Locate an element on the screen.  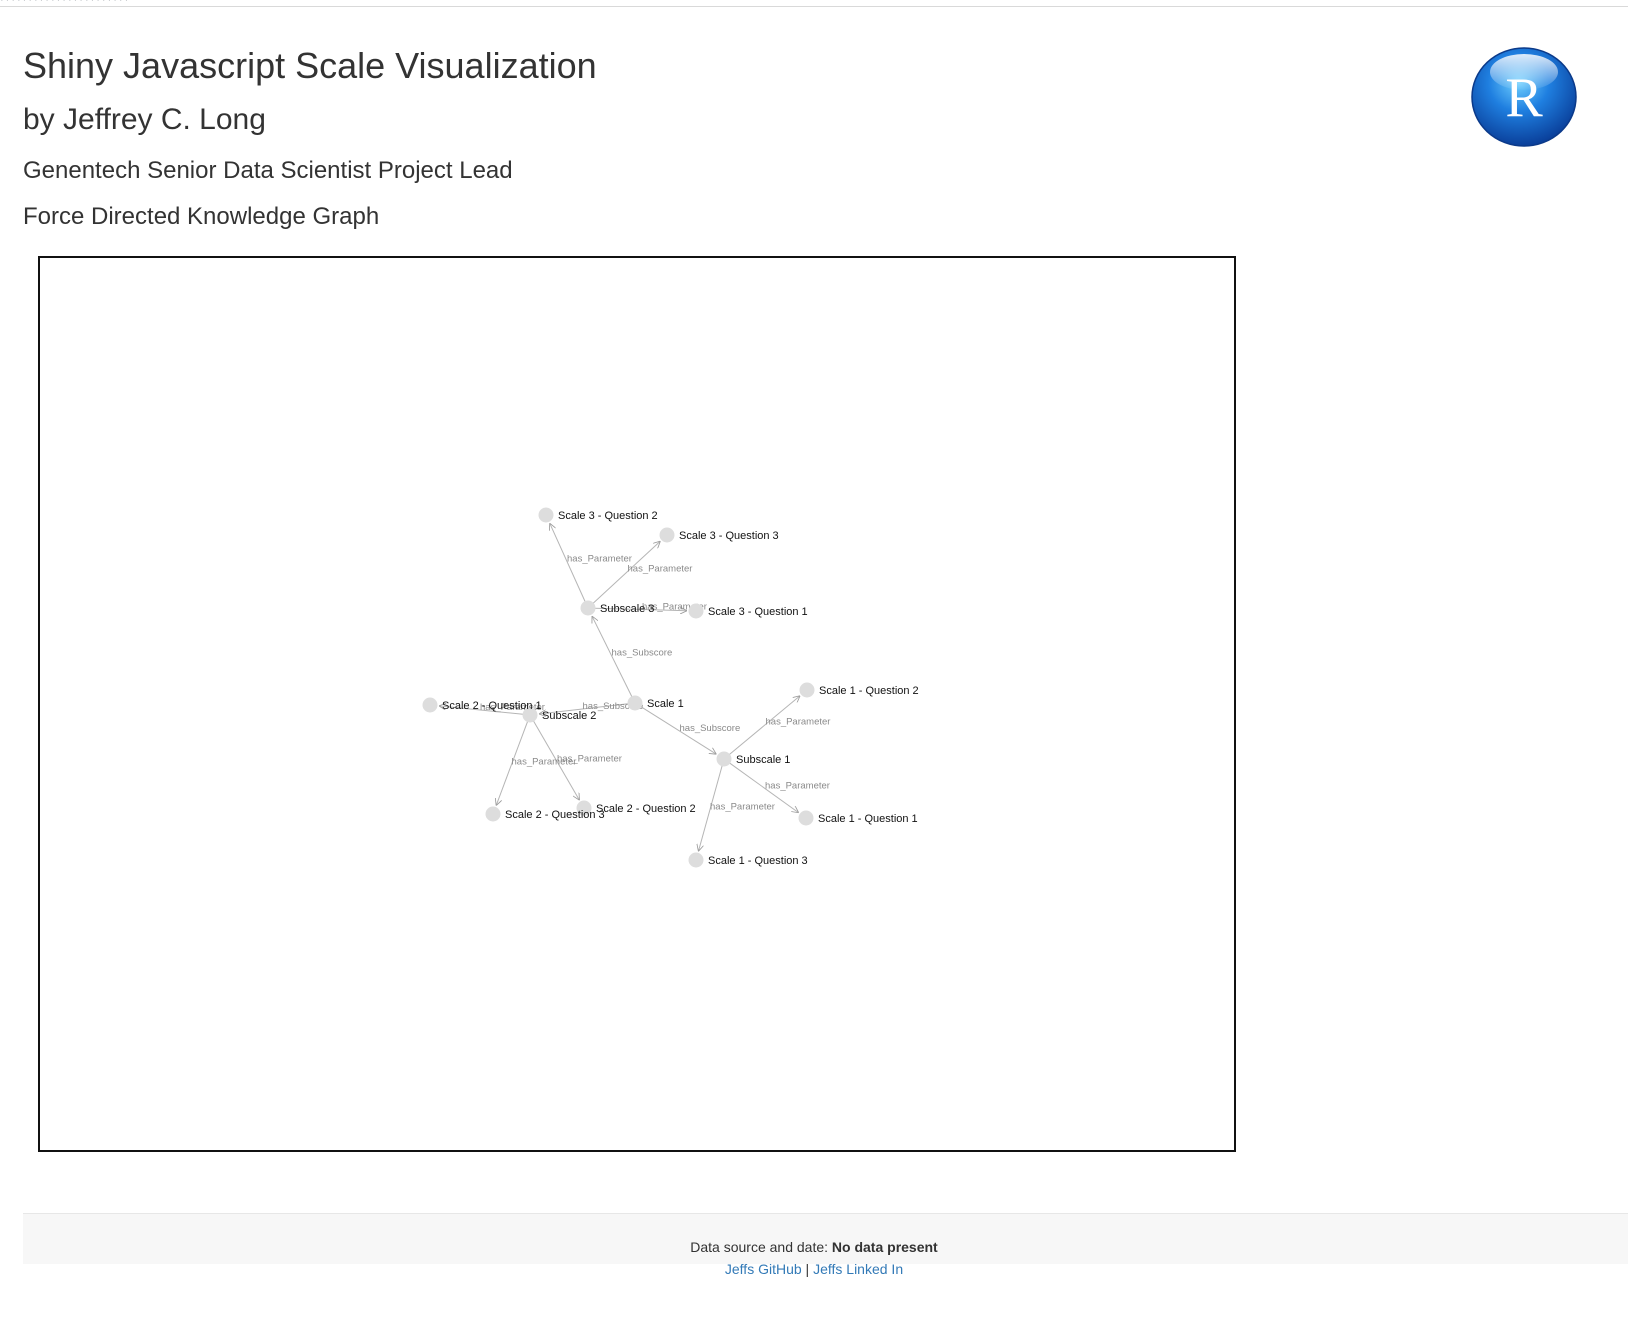
graph-node-s3q3: Scale 3 - Question 3 is located at coordinates (719, 535).